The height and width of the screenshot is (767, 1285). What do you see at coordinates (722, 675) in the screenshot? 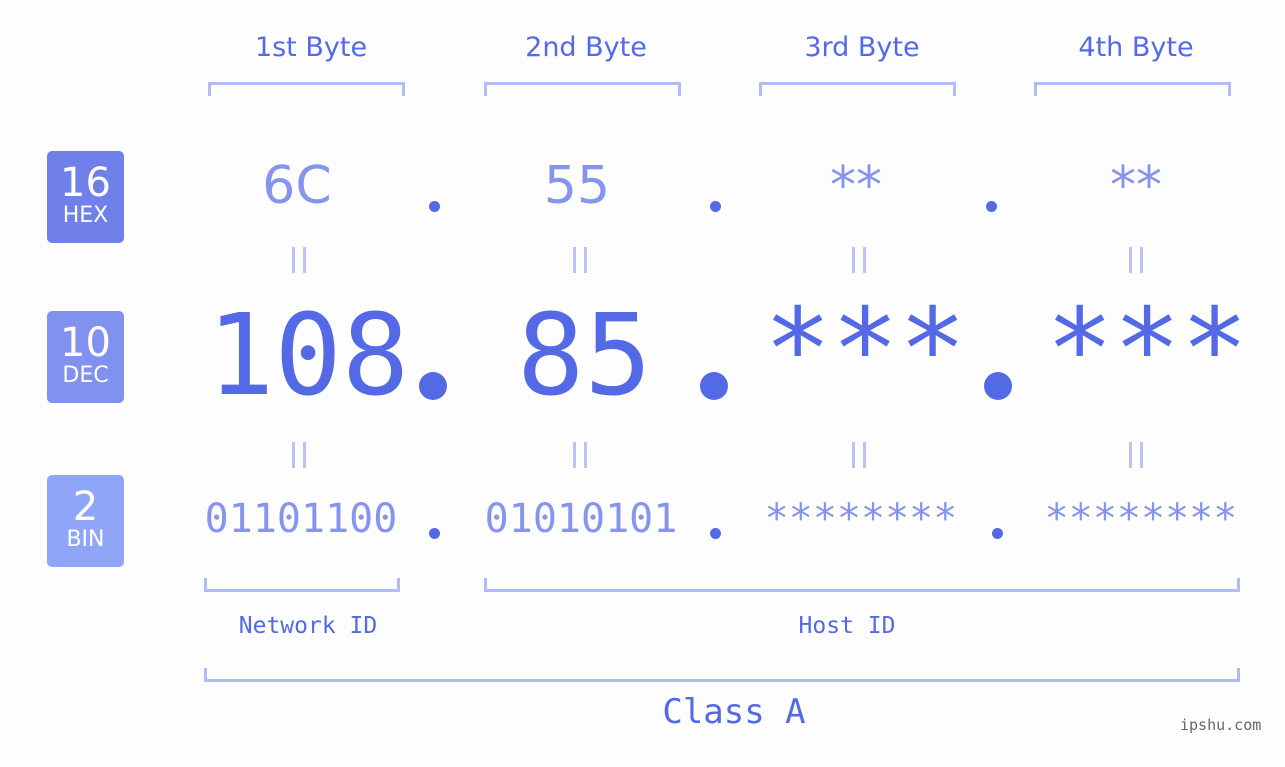
I see `class-bracket` at bounding box center [722, 675].